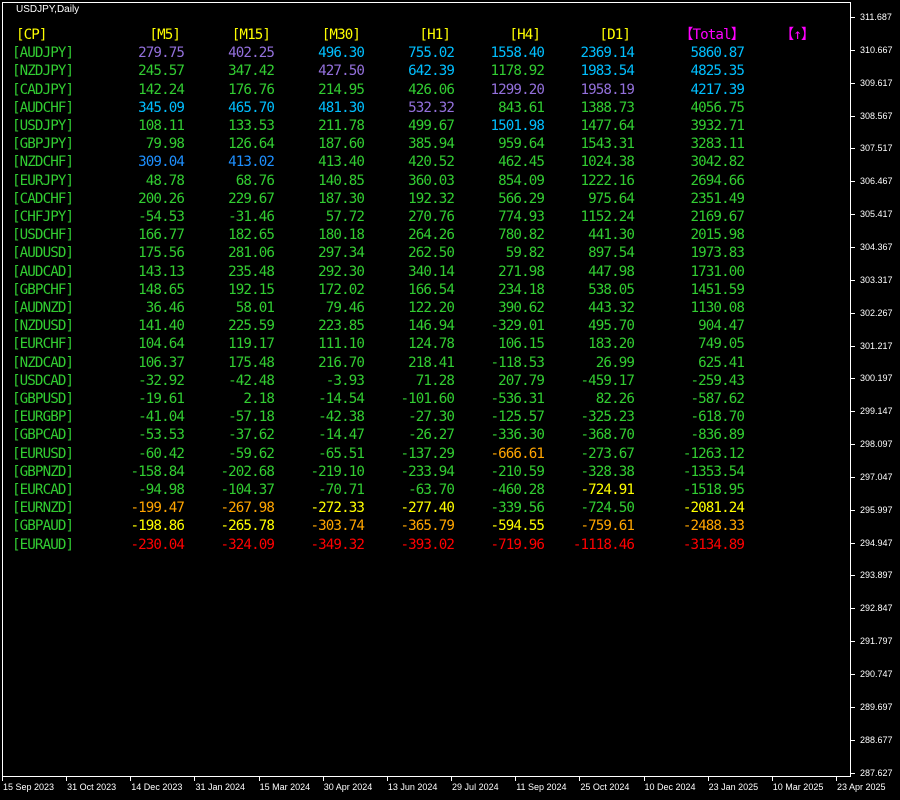  I want to click on price-tick-label: 306.467, so click(876, 181).